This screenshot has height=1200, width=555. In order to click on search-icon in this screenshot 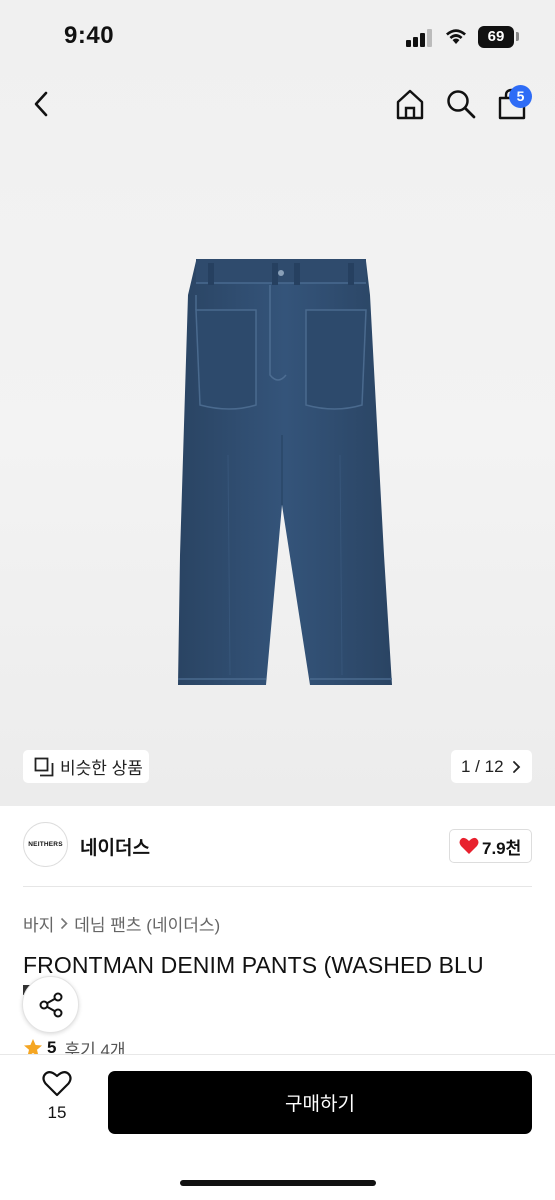, I will do `click(461, 104)`.